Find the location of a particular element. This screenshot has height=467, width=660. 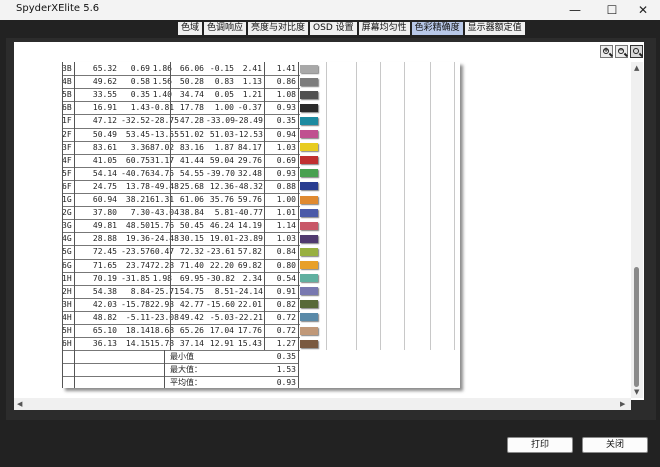

measured-value: 37.80 is located at coordinates (104, 213).